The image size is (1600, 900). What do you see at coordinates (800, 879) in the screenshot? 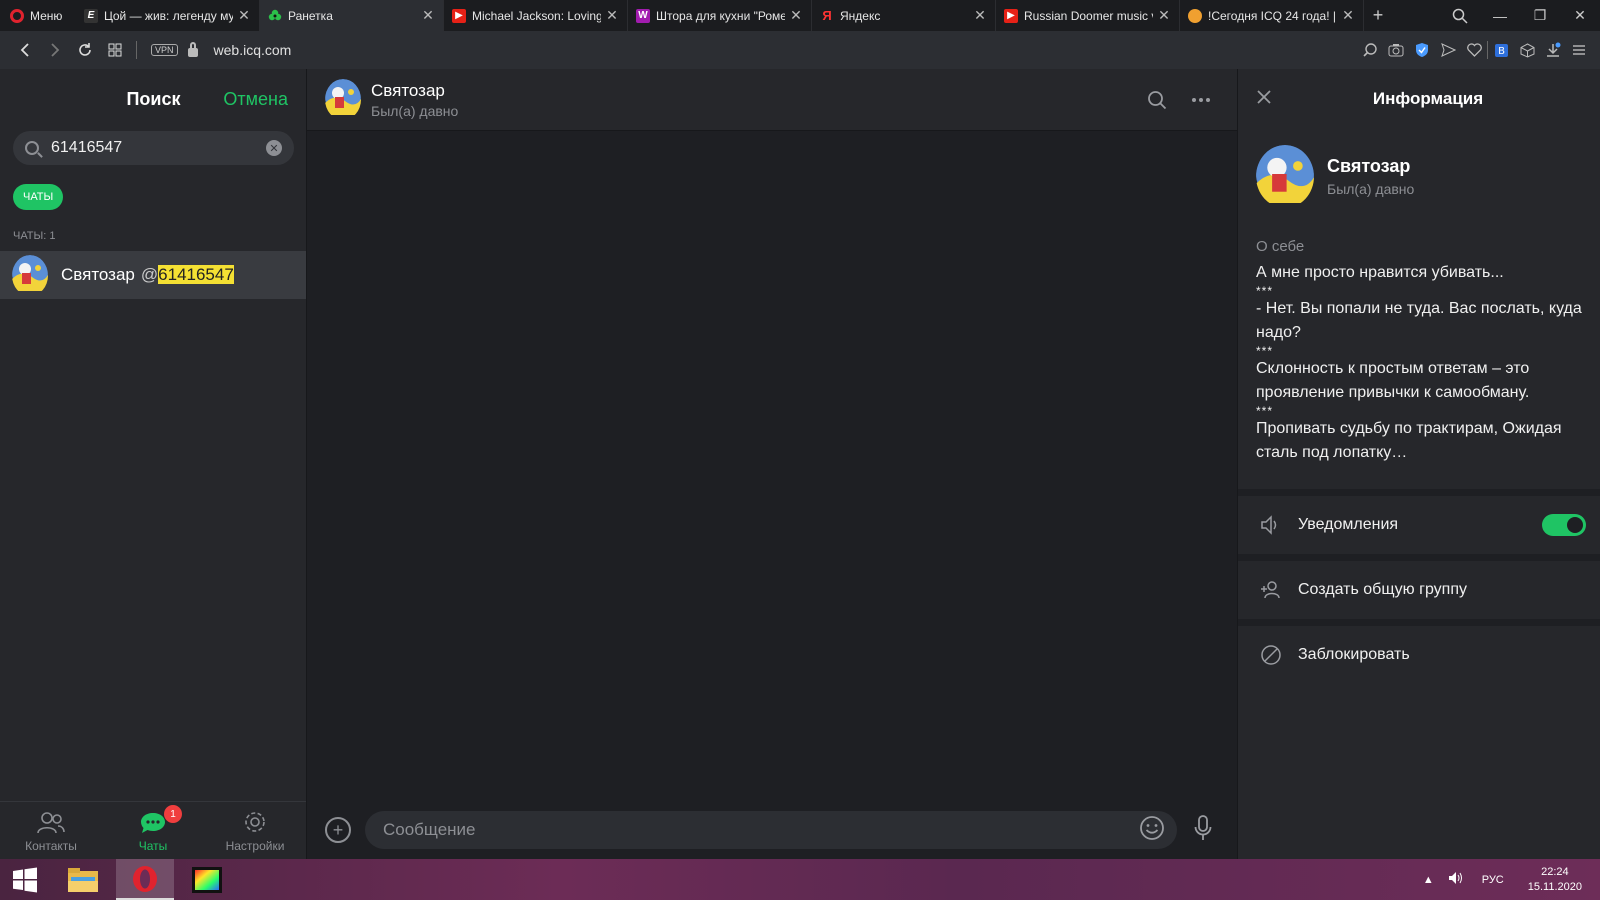
I see `windows-taskbar: ▲ РУС 22:24 15.11.2020` at bounding box center [800, 879].